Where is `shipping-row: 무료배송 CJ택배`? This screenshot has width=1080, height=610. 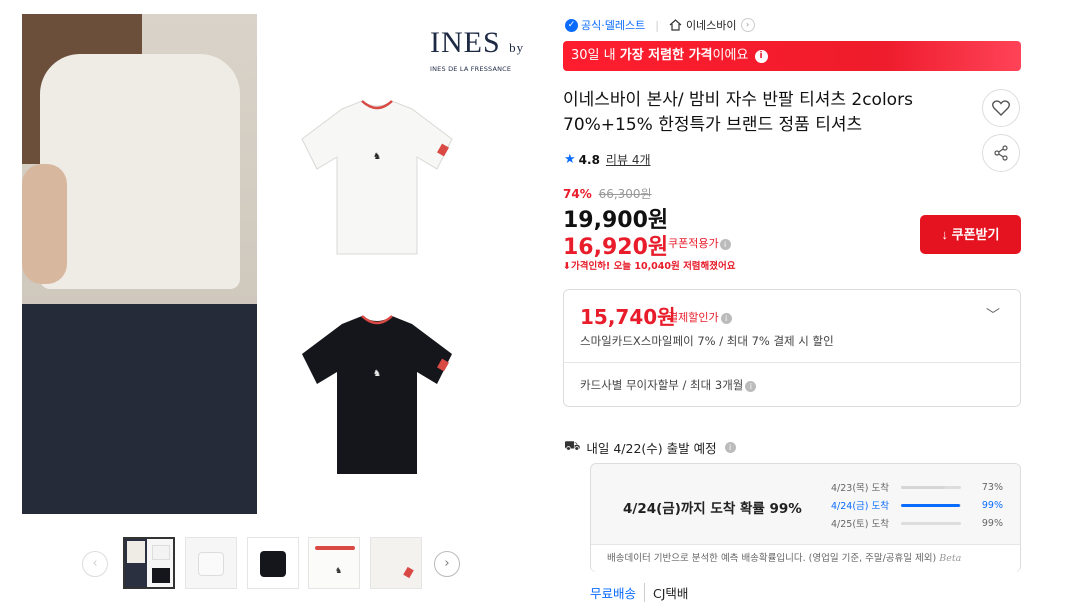 shipping-row: 무료배송 CJ택배 is located at coordinates (639, 592).